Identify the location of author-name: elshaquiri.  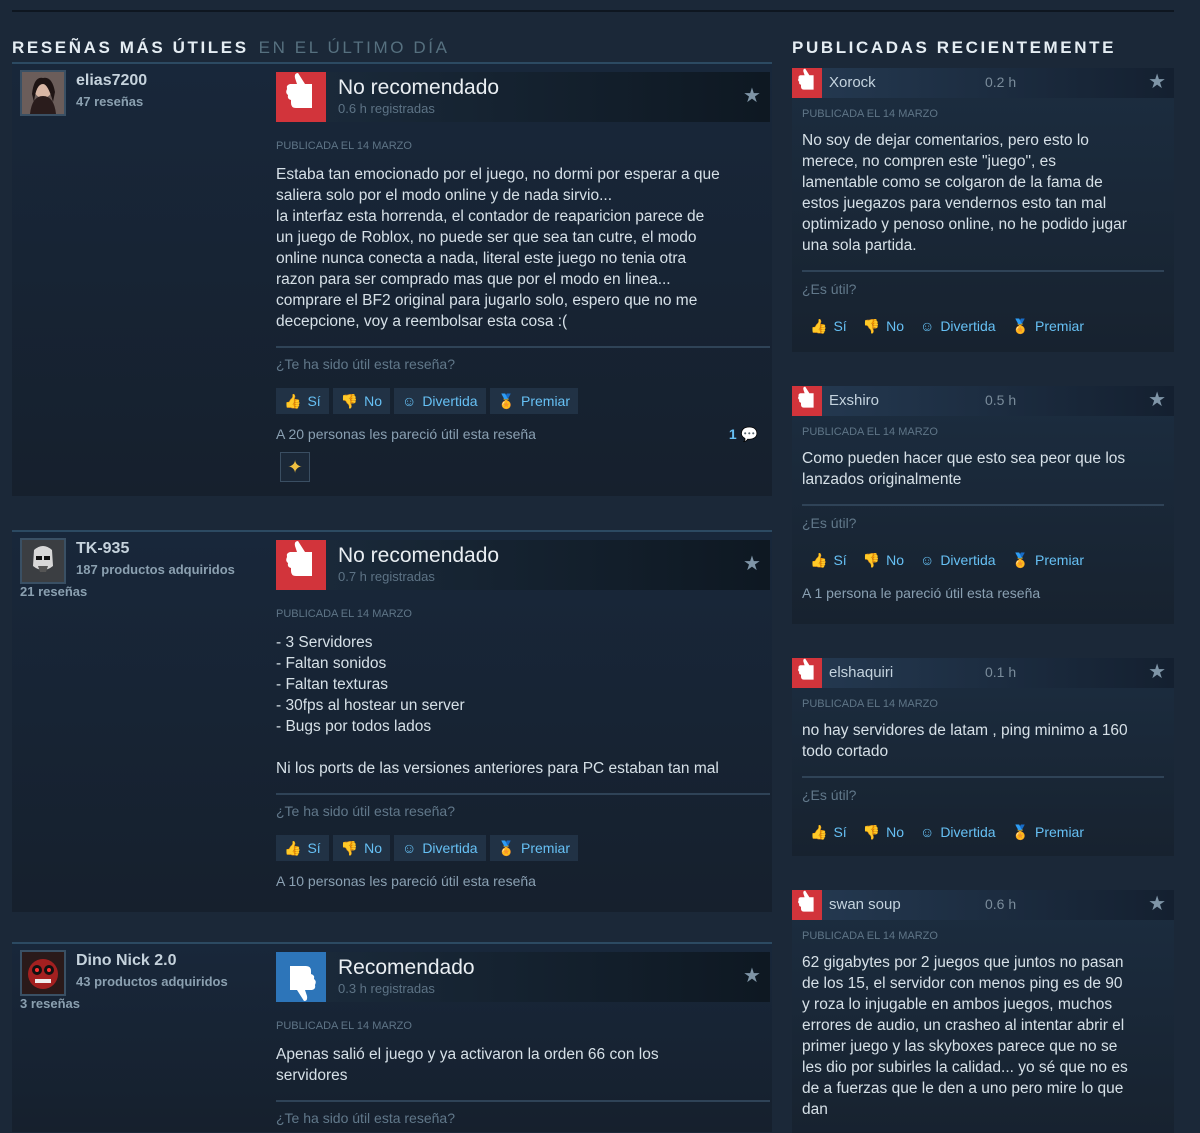
(861, 672).